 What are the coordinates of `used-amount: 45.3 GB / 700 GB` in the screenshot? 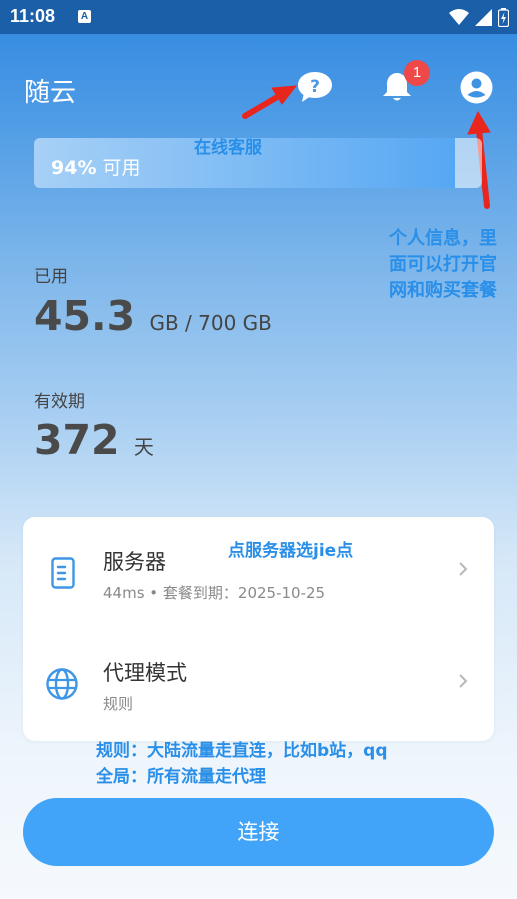 It's located at (153, 316).